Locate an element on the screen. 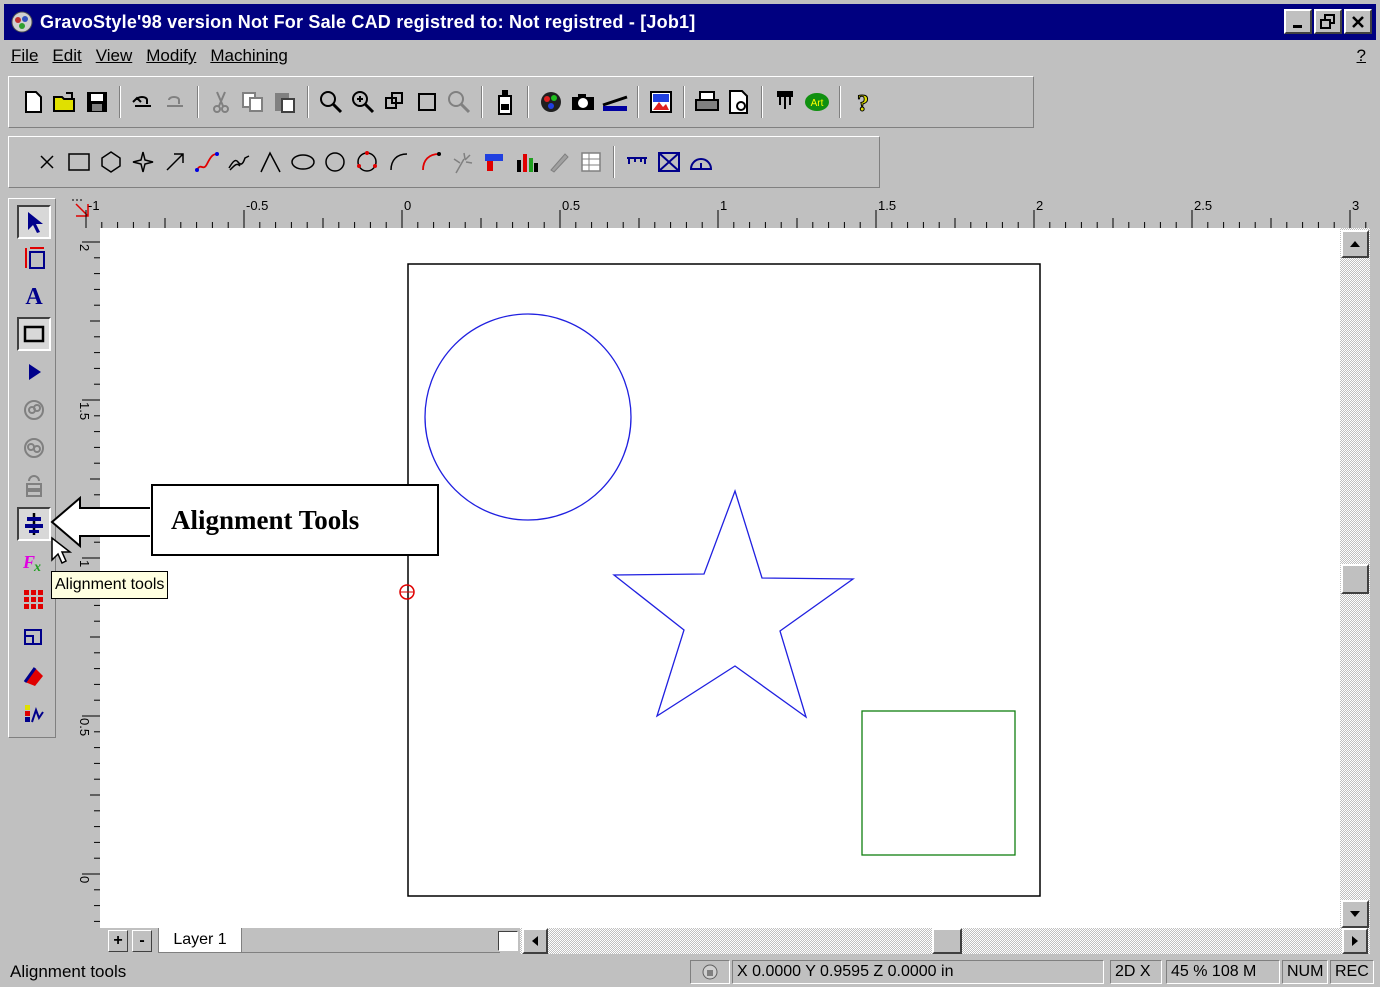 The height and width of the screenshot is (987, 1380). lock-cell is located at coordinates (710, 972).